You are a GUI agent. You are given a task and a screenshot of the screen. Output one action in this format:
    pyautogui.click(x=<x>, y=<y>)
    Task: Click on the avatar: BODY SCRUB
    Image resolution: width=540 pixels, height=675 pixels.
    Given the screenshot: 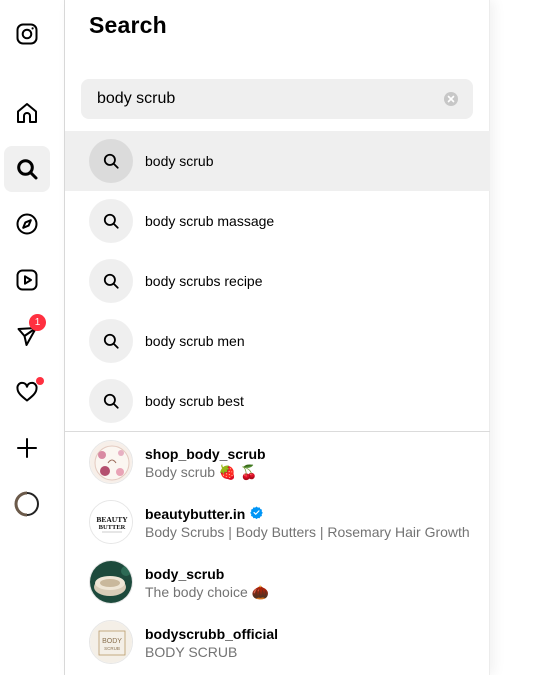 What is the action you would take?
    pyautogui.click(x=111, y=642)
    